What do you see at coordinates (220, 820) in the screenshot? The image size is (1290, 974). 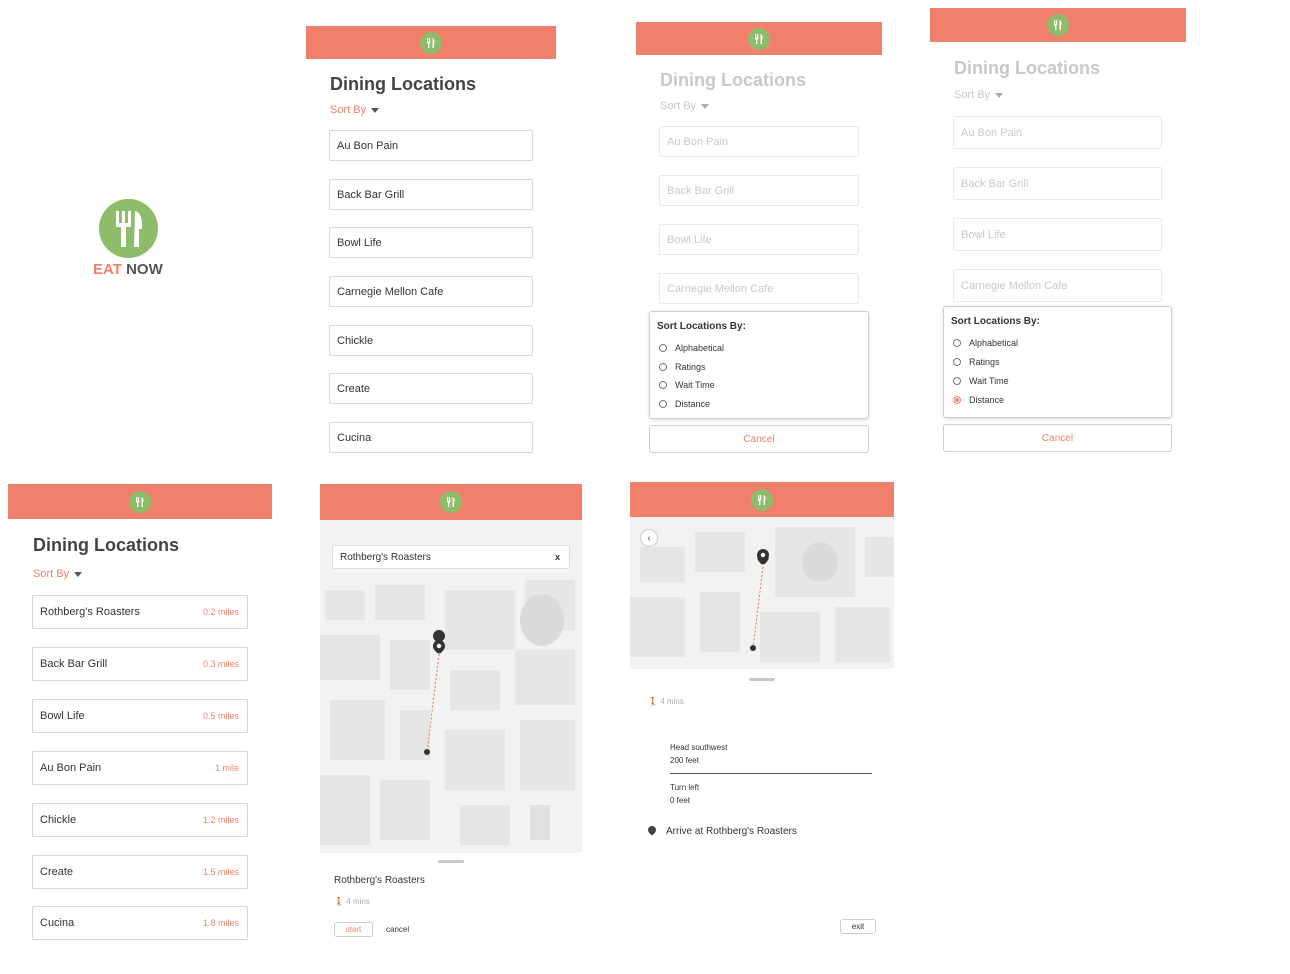 I see `distance-label: 1.2 miles` at bounding box center [220, 820].